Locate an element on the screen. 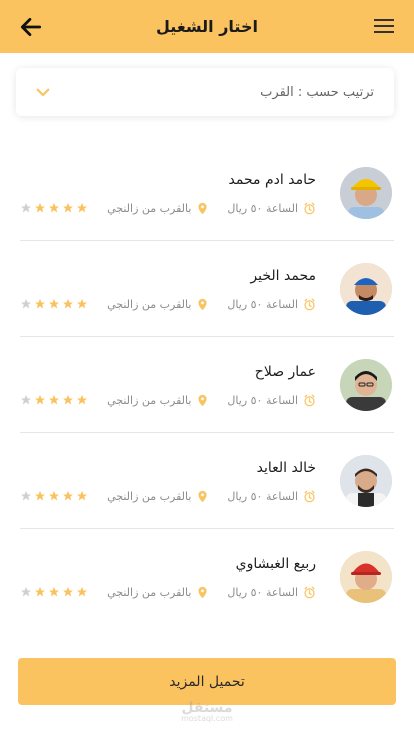 This screenshot has height=736, width=414. worker-name: عمار صلاح is located at coordinates (285, 372).